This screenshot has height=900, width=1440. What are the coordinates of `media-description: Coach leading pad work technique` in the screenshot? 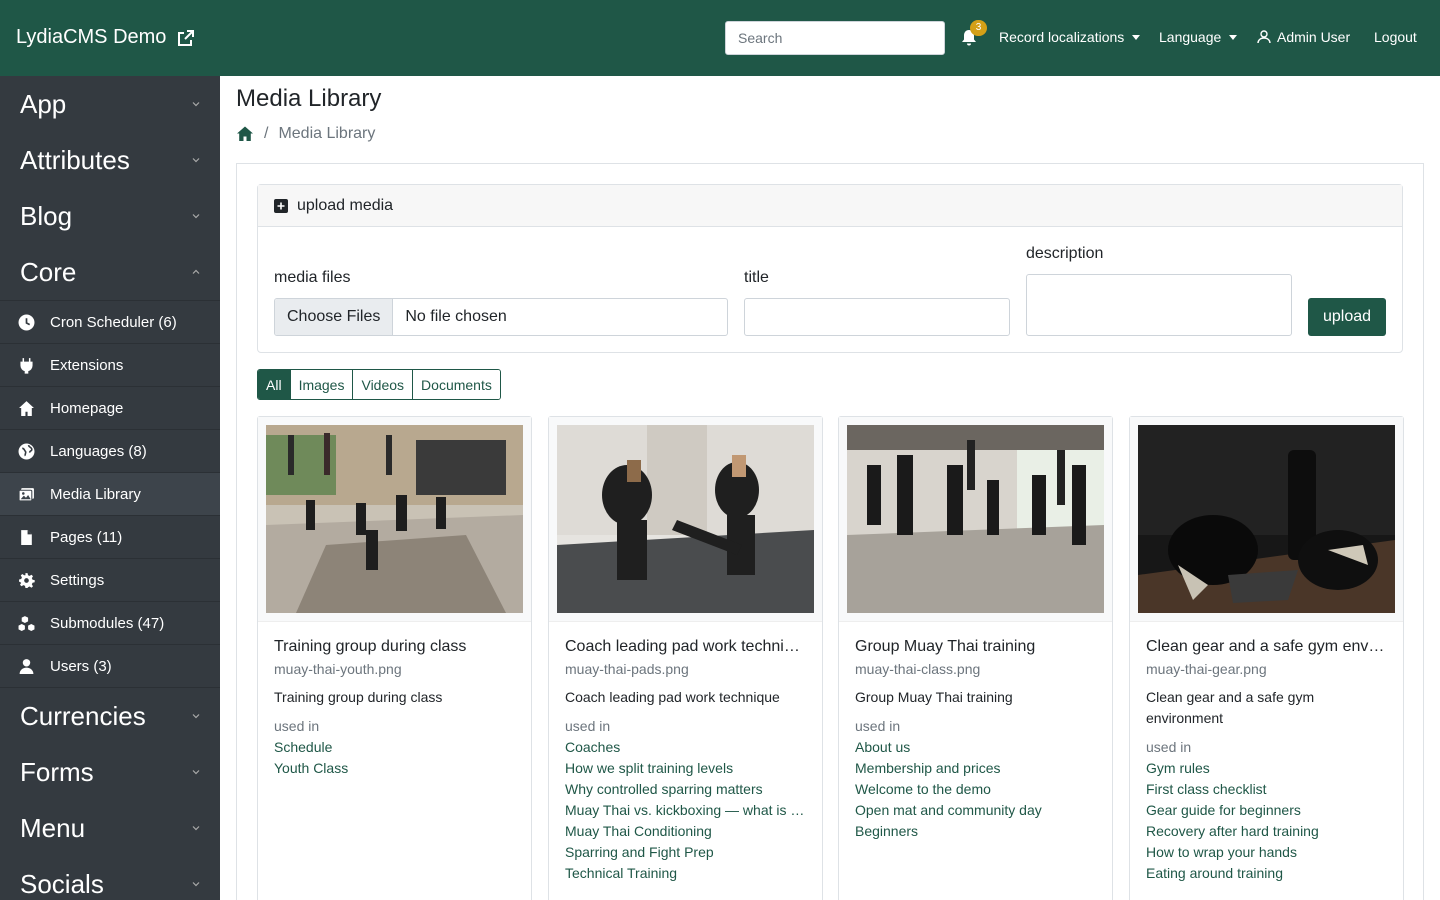 It's located at (672, 697).